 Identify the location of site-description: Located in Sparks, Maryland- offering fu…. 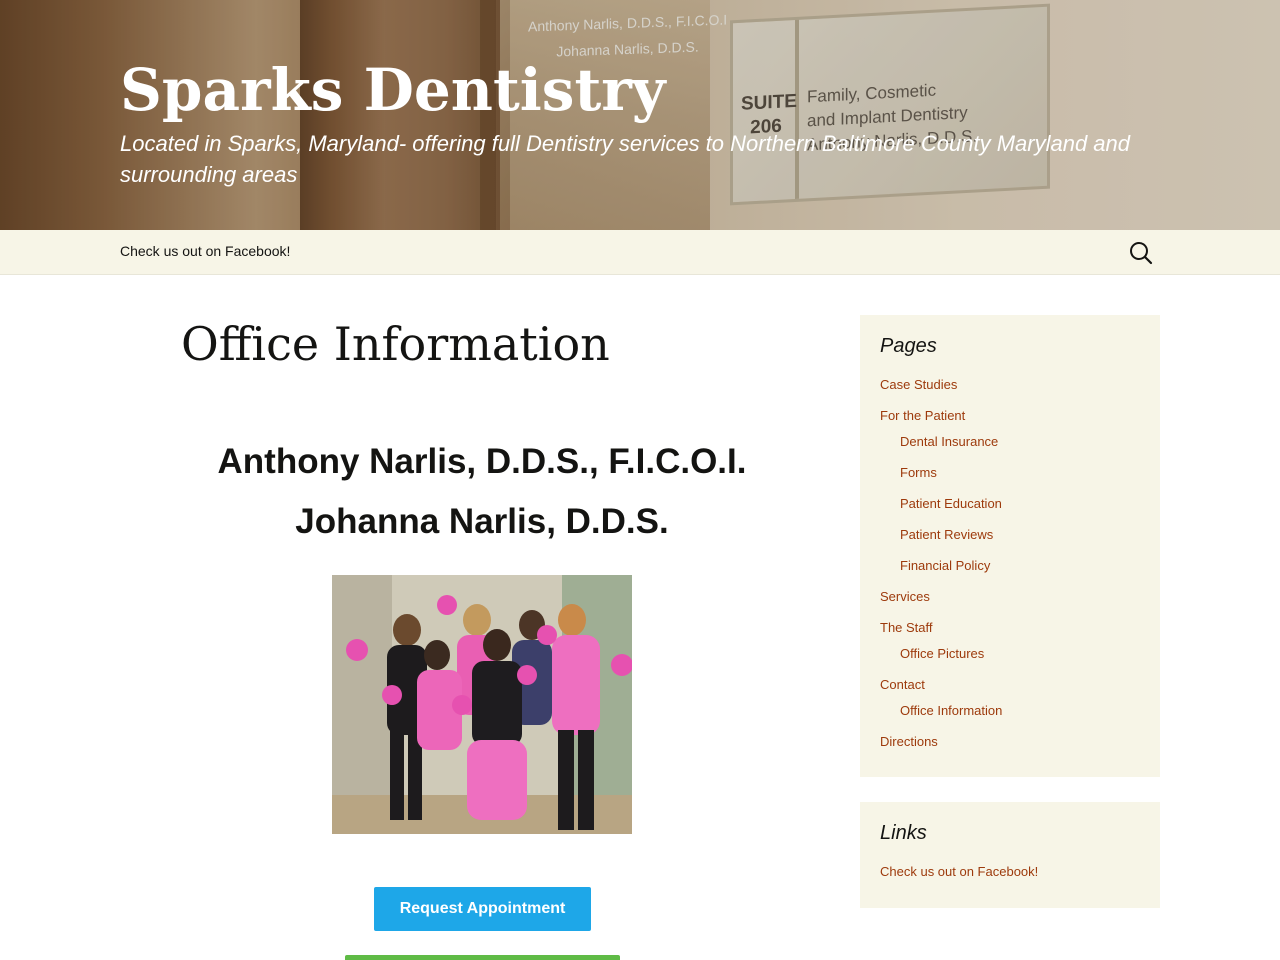
(625, 159).